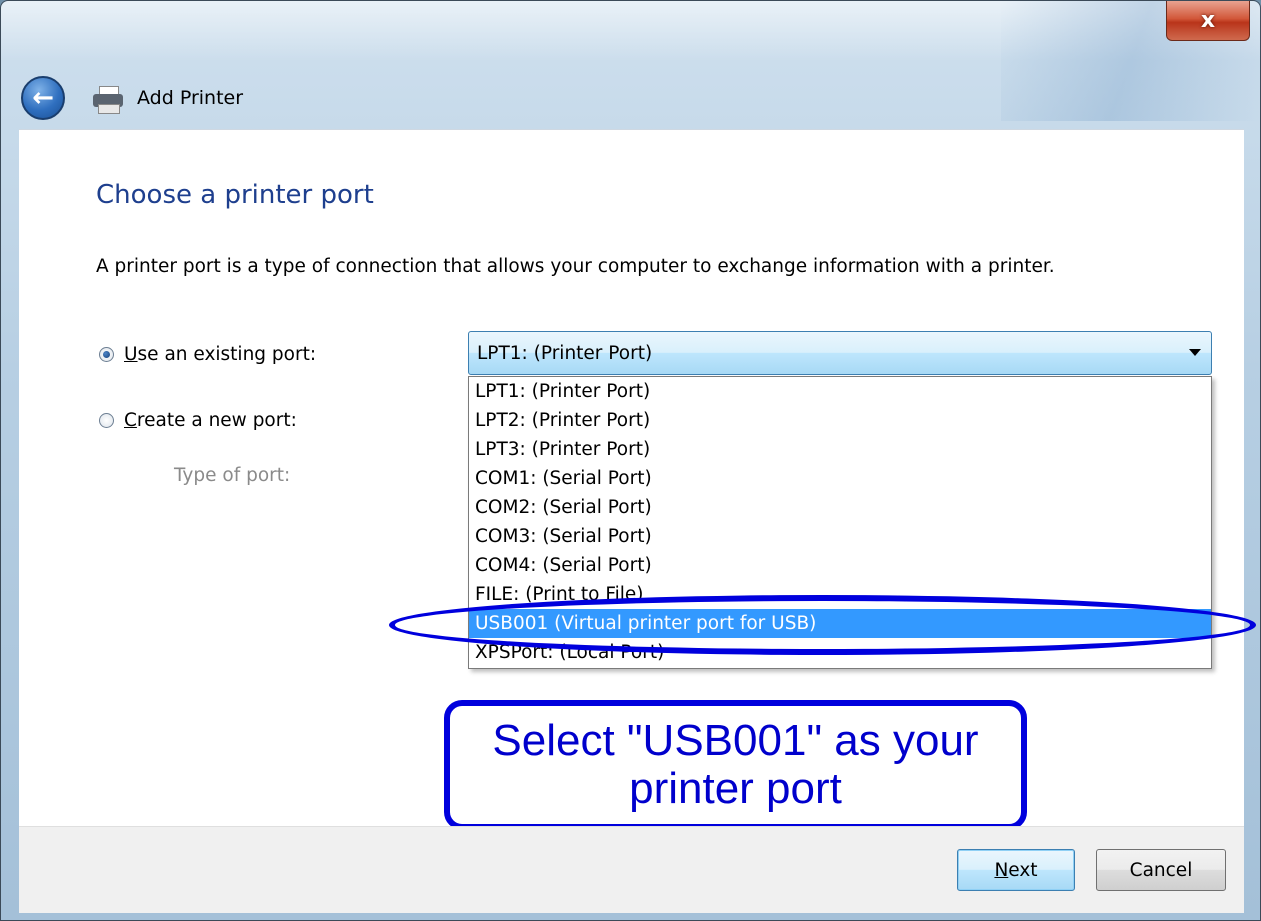 The image size is (1261, 921). I want to click on dropdown-item: COM2: (Serial Port), so click(840, 507).